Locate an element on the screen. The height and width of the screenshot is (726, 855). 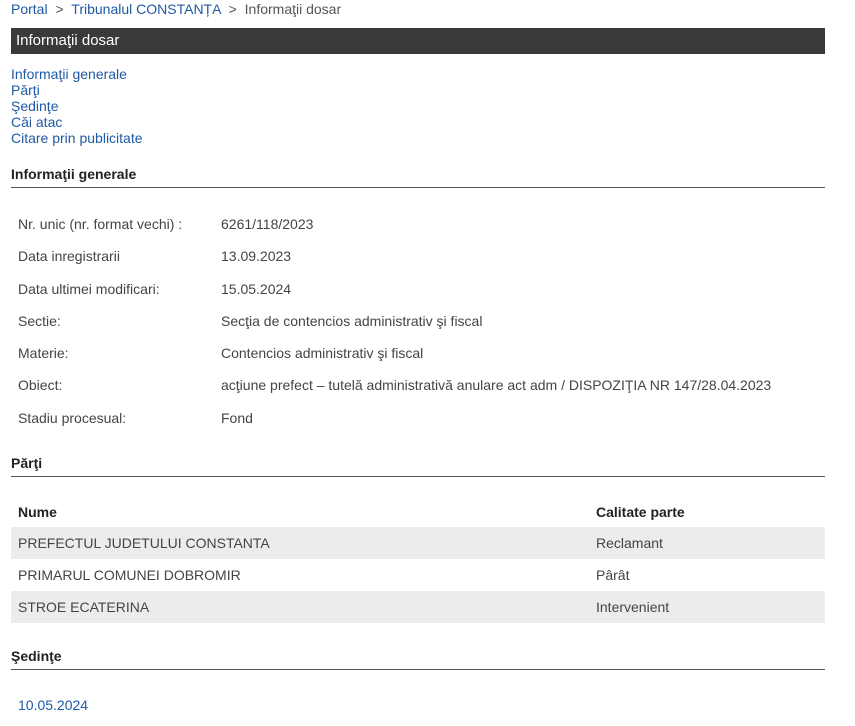
table-row: PRIMARUL COMUNEI DOBROMIR Pârât is located at coordinates (418, 575).